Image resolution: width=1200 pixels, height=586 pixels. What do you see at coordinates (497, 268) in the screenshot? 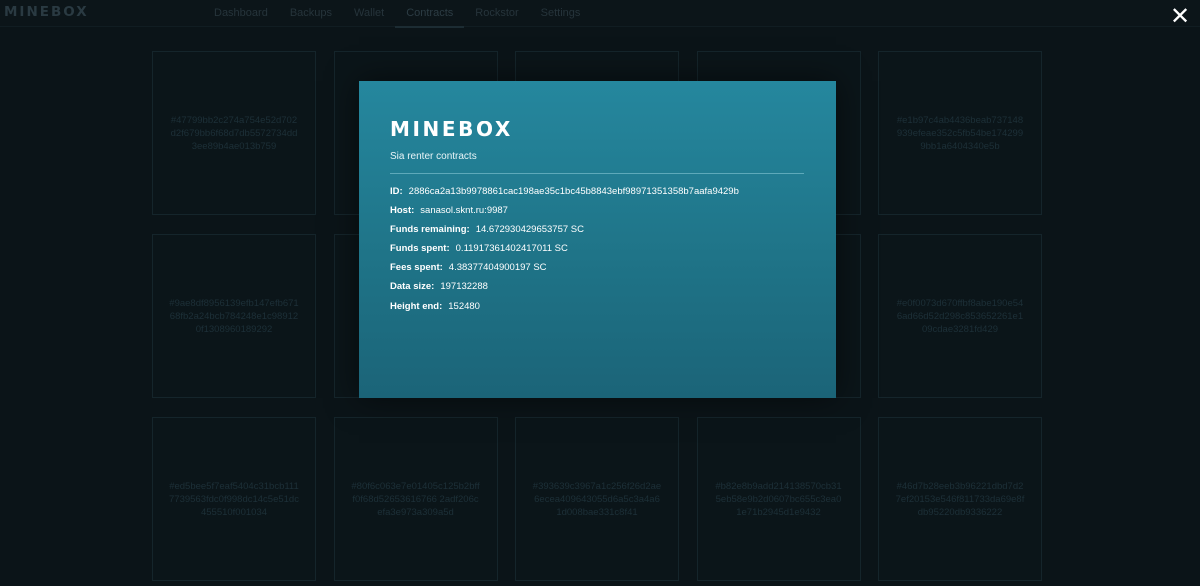
I see `detail-value: 4.38377404900197 SC` at bounding box center [497, 268].